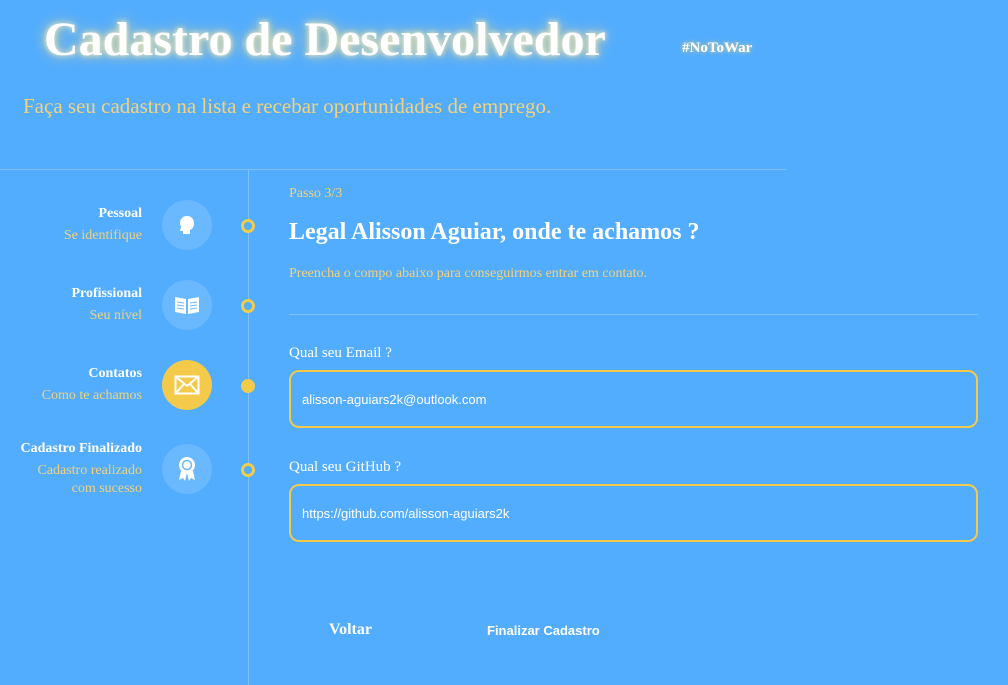 This screenshot has height=685, width=1008. I want to click on step-counter: Passo 3/3, so click(316, 193).